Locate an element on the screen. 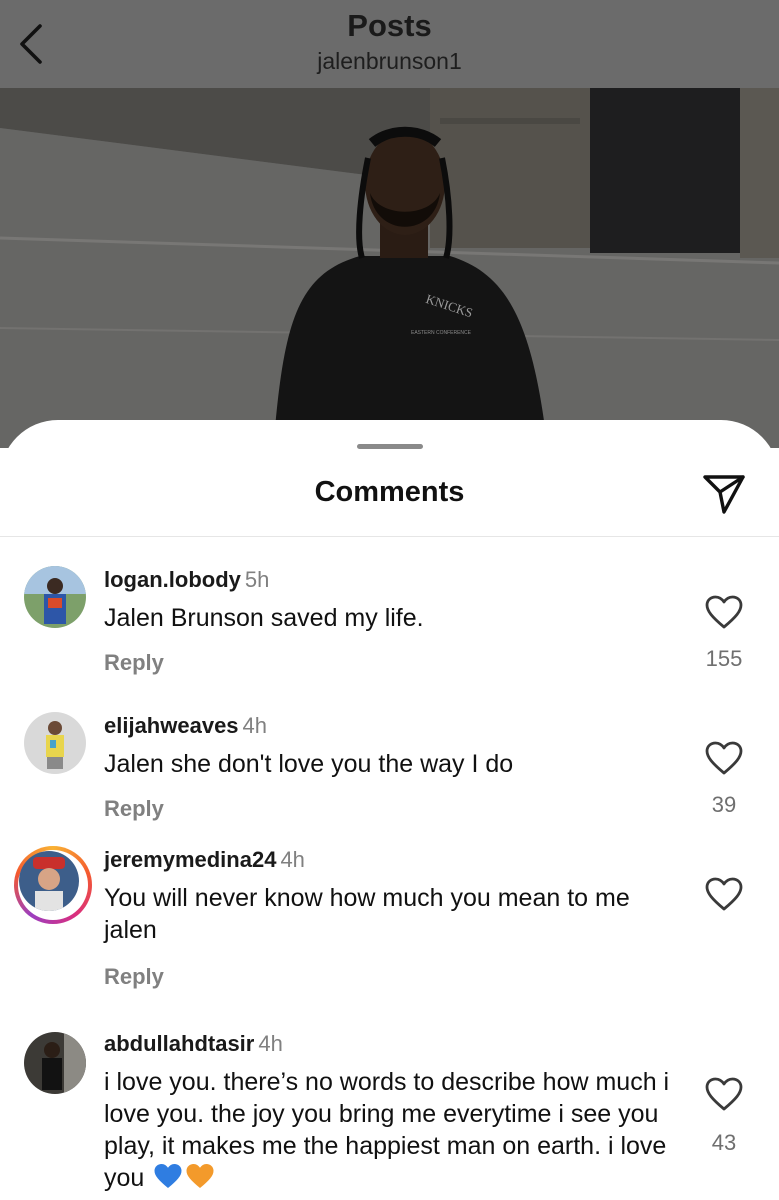  comment-meta: elijahweaves 4h is located at coordinates (185, 726).